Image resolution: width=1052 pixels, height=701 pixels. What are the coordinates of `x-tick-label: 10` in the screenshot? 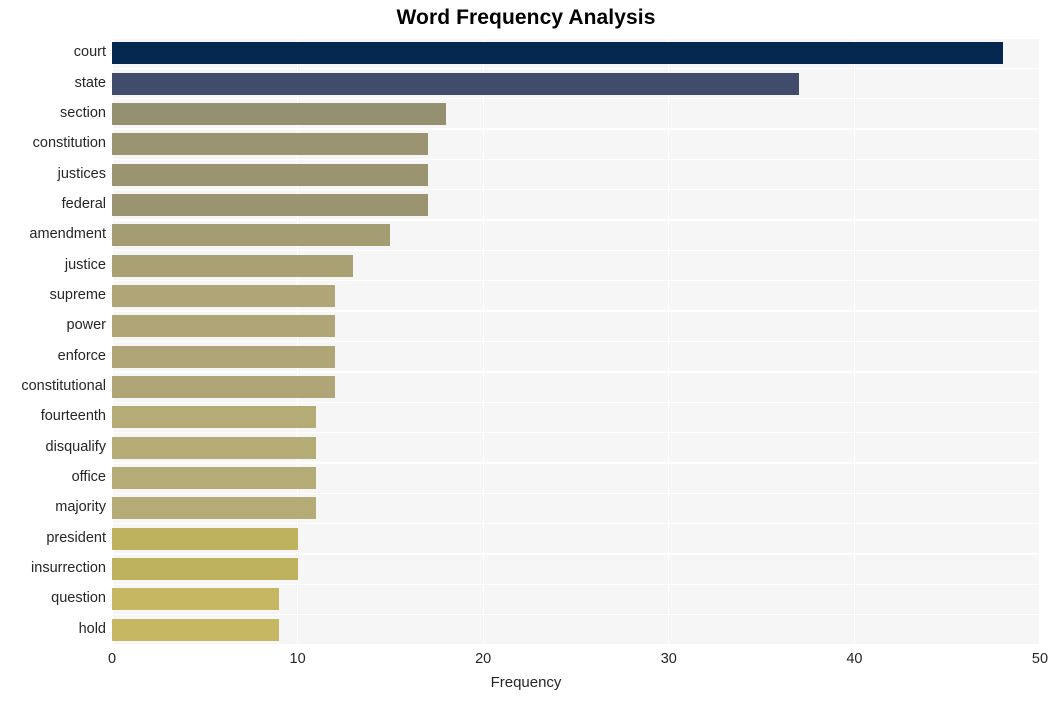 It's located at (297, 659).